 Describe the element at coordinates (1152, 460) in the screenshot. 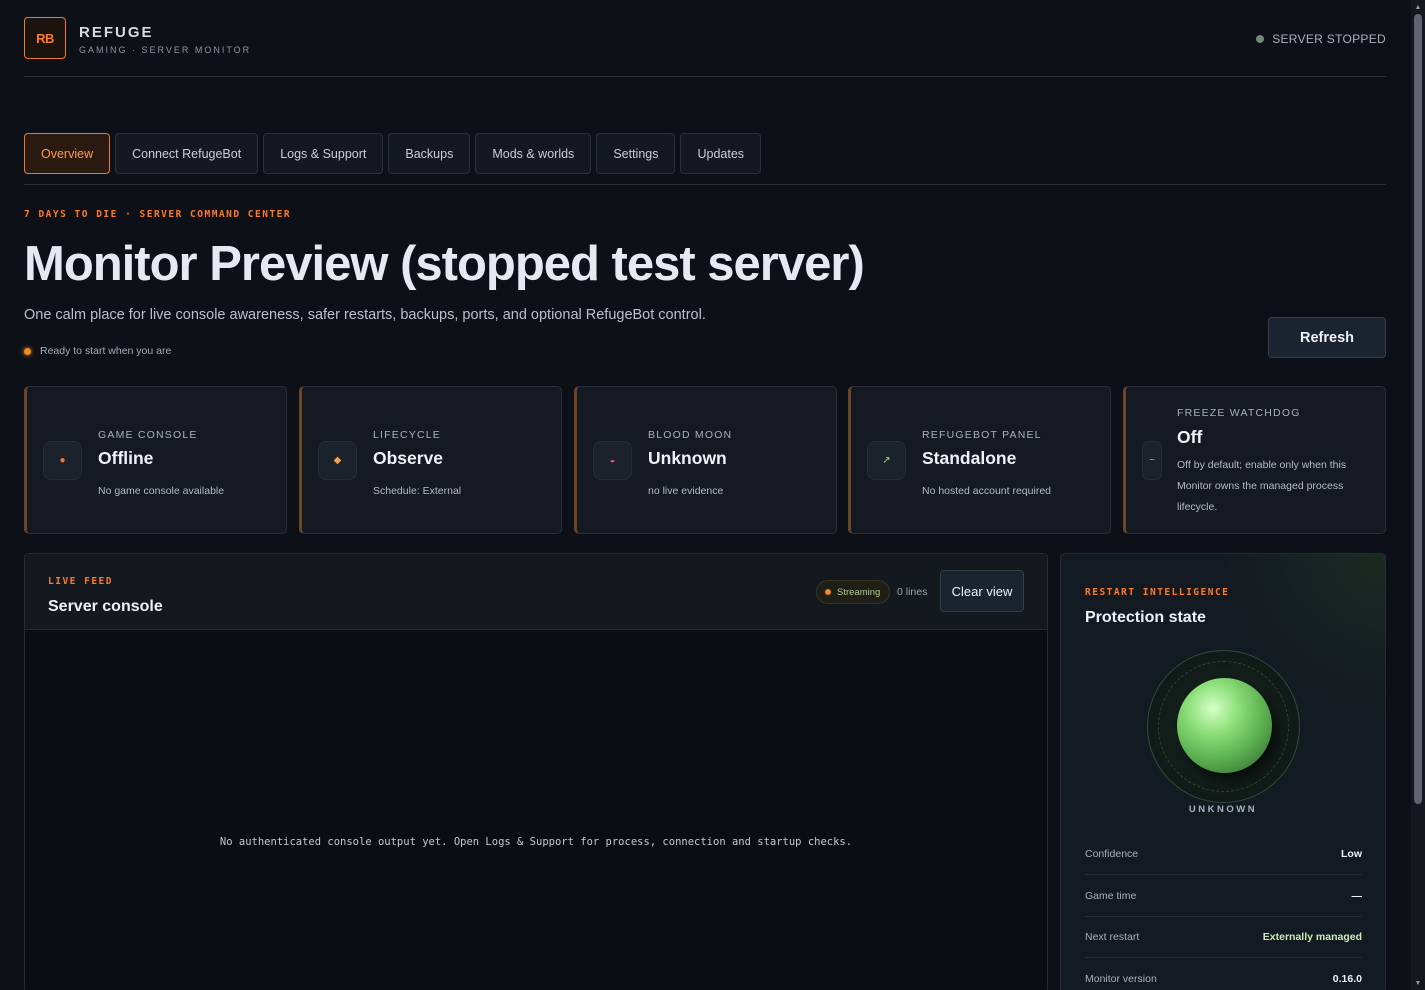

I see `watchdog-icon: ~` at that location.